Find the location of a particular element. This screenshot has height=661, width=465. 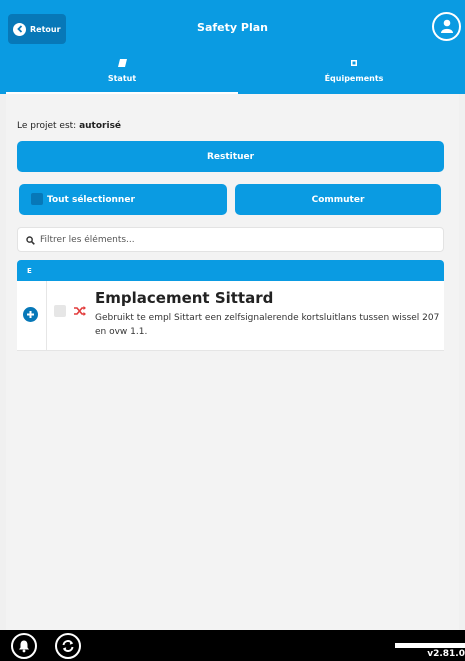

filter-search is located at coordinates (230, 239).